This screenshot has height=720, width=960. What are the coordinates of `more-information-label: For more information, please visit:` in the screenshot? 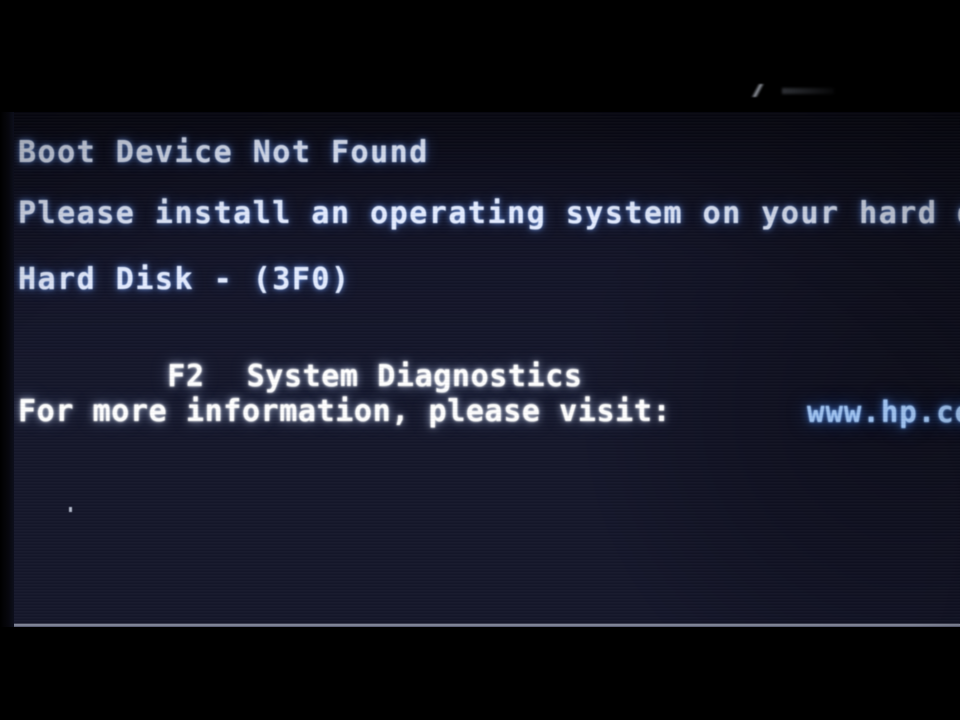 It's located at (345, 411).